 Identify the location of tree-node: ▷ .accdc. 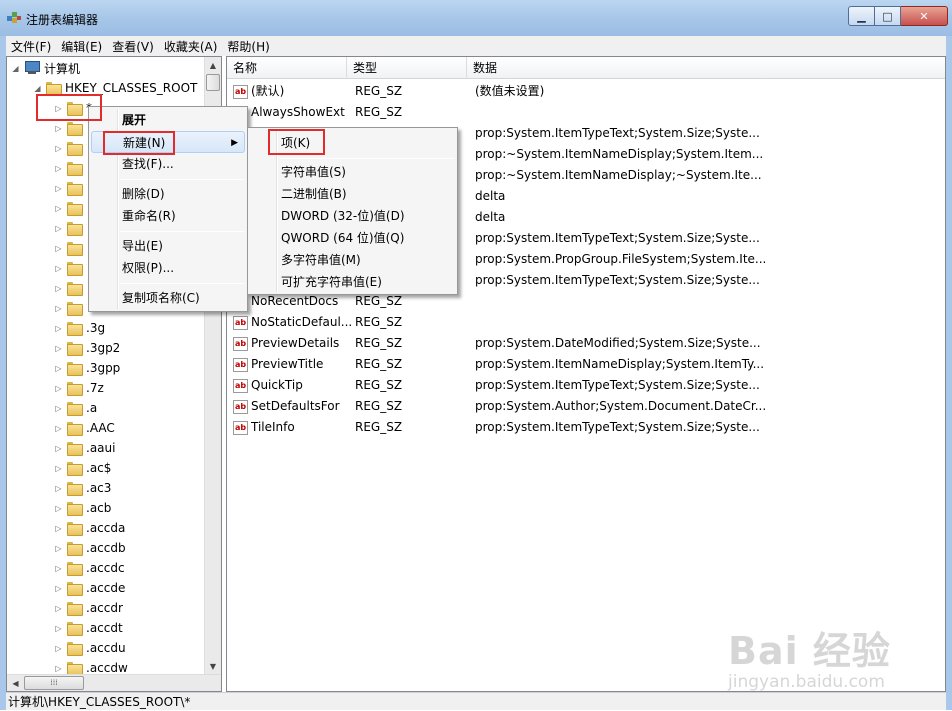
(89, 568).